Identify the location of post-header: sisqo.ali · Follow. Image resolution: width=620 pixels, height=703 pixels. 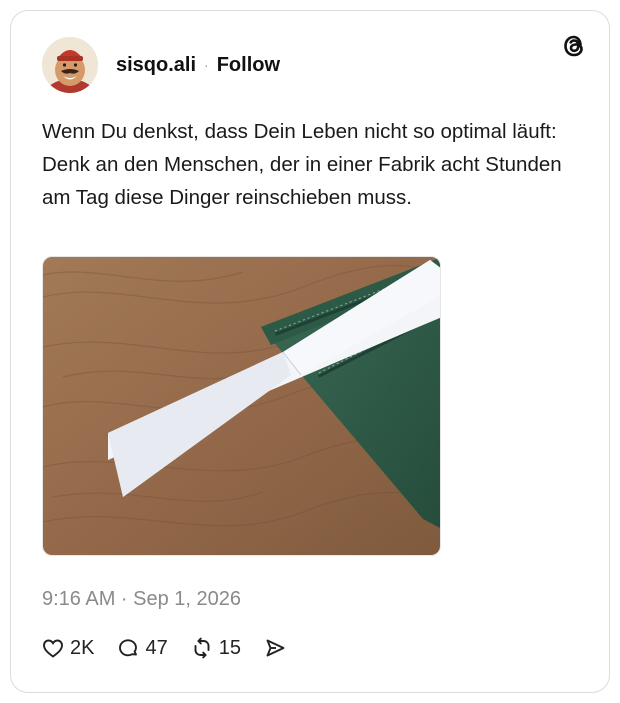
(161, 65).